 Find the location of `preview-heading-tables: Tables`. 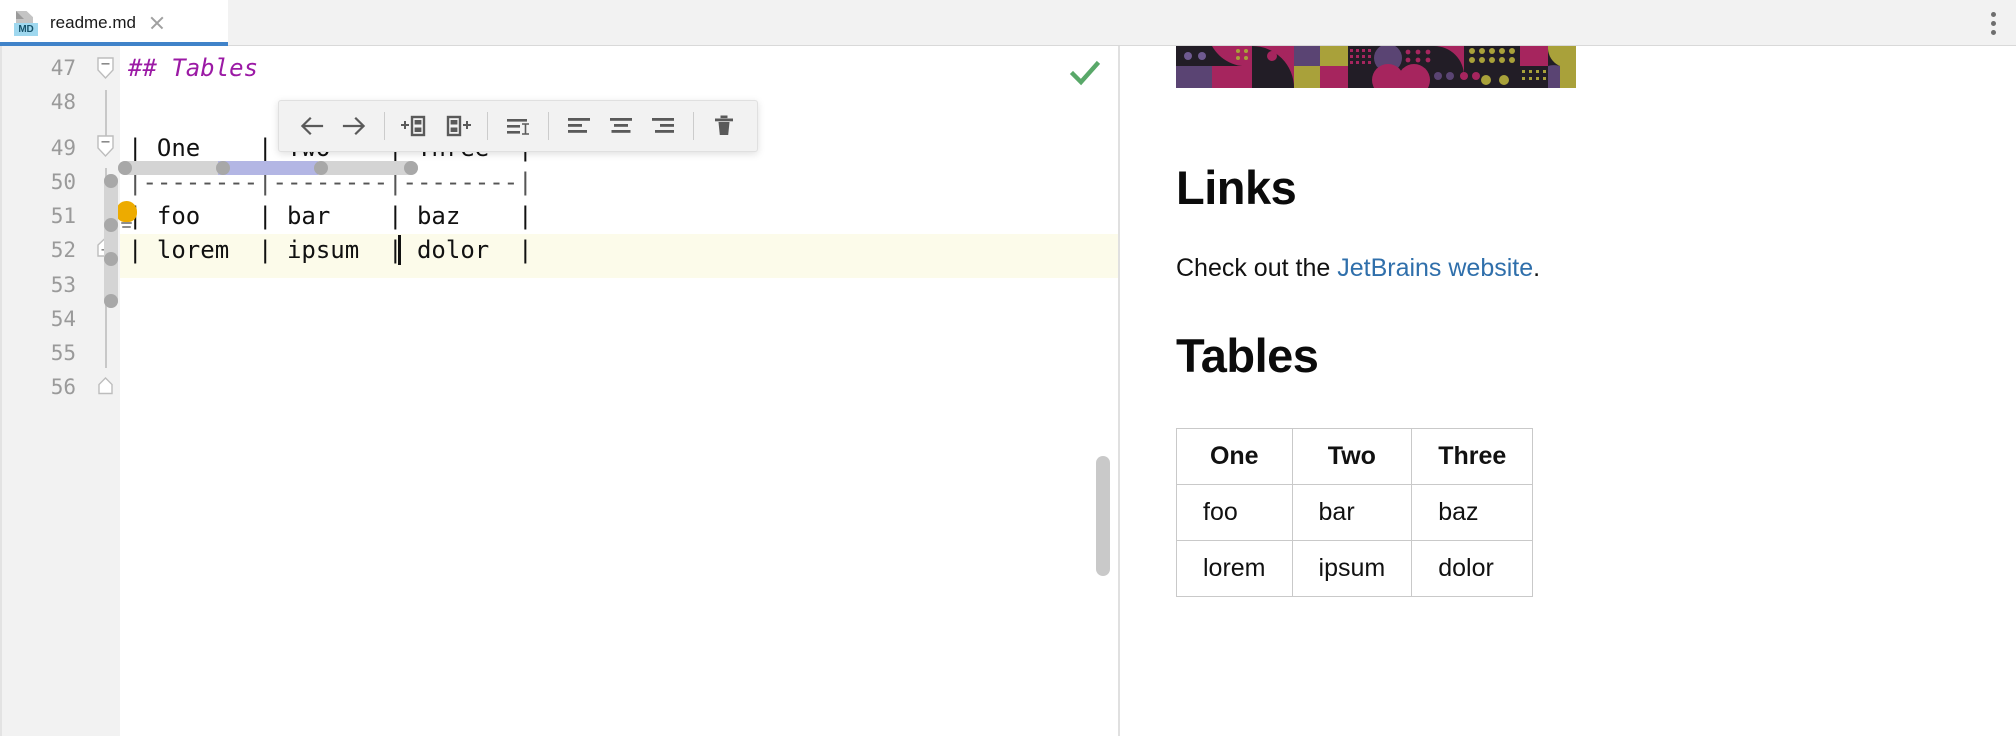

preview-heading-tables: Tables is located at coordinates (1247, 355).